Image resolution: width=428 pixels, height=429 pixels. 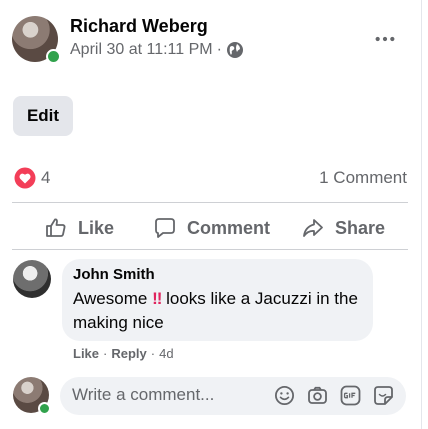 What do you see at coordinates (139, 26) in the screenshot?
I see `post-author-name: Richard Weberg` at bounding box center [139, 26].